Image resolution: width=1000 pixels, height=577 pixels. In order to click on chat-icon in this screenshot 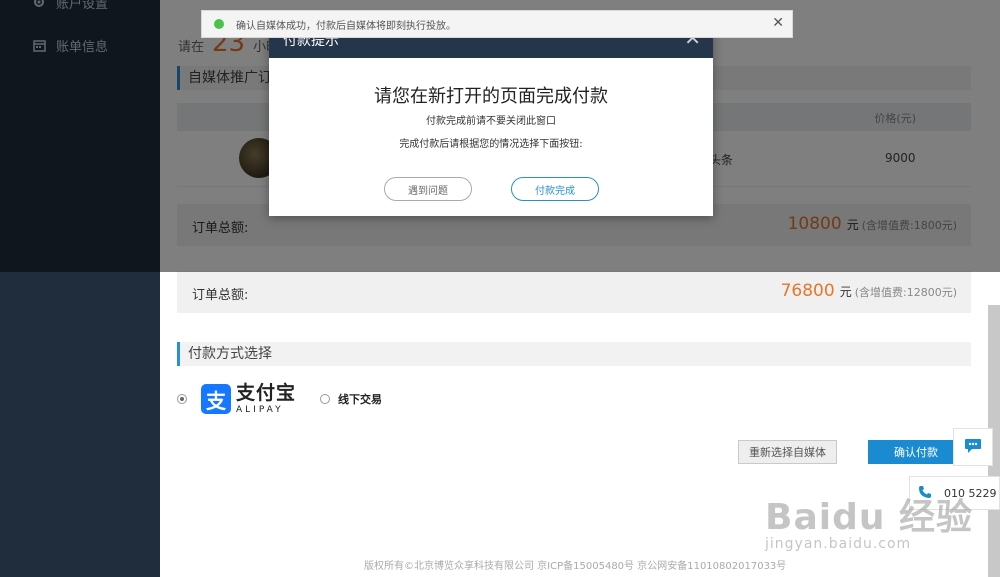, I will do `click(973, 447)`.